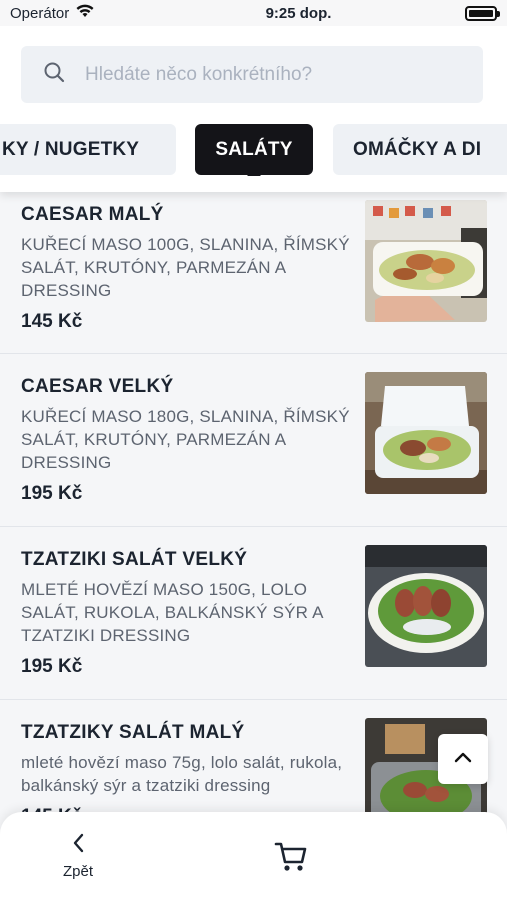 Image resolution: width=507 pixels, height=900 pixels. Describe the element at coordinates (88, 149) in the screenshot. I see `tab-nugetky: KY / NUGETKY` at that location.